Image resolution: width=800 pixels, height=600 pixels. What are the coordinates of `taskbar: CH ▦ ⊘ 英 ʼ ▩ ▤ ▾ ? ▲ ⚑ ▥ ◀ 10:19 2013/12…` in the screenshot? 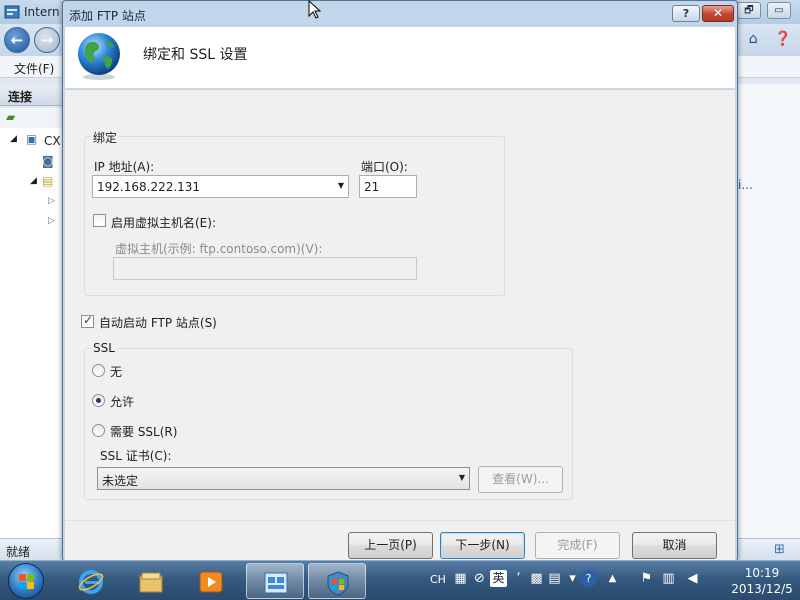 It's located at (400, 580).